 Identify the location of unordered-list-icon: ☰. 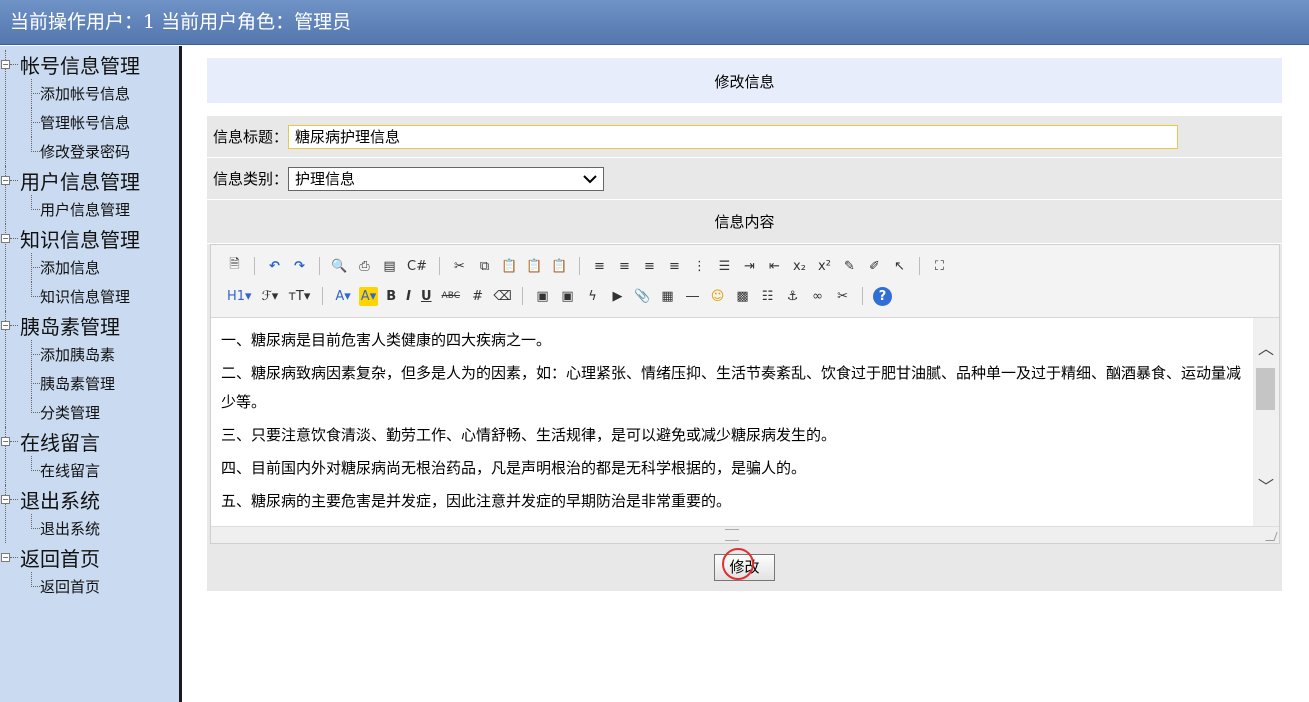
(724, 266).